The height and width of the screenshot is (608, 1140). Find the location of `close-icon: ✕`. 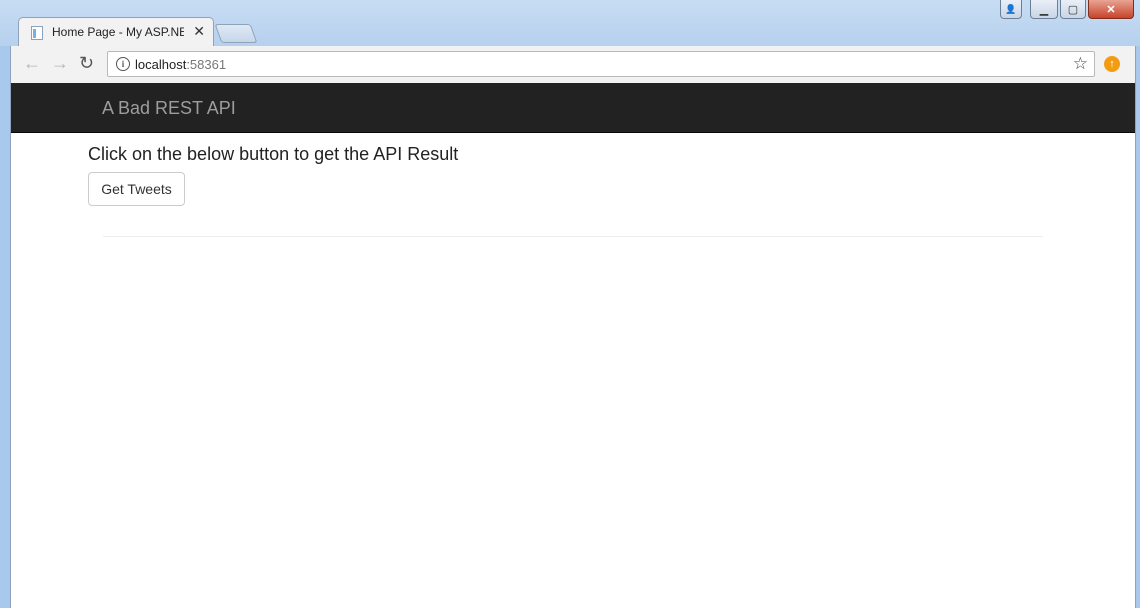

close-icon: ✕ is located at coordinates (1111, 9).